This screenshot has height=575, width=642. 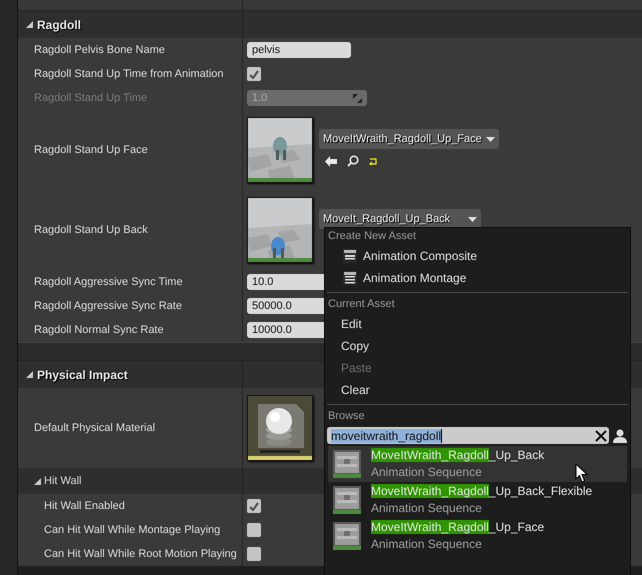 What do you see at coordinates (63, 481) in the screenshot?
I see `group-title: Hit Wall` at bounding box center [63, 481].